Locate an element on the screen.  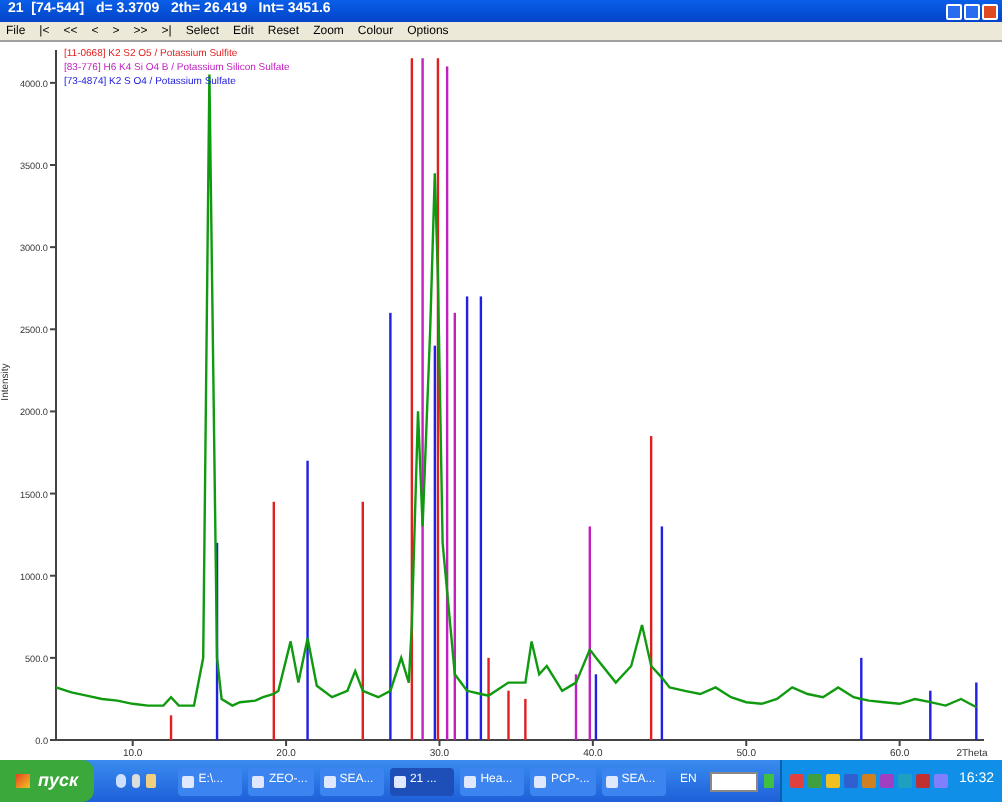
toolbar-field is located at coordinates (734, 781).